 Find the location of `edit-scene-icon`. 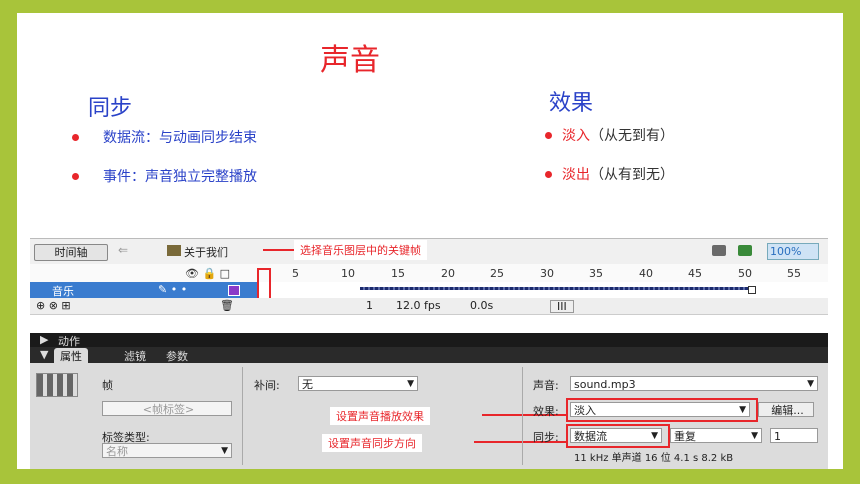

edit-scene-icon is located at coordinates (719, 250).